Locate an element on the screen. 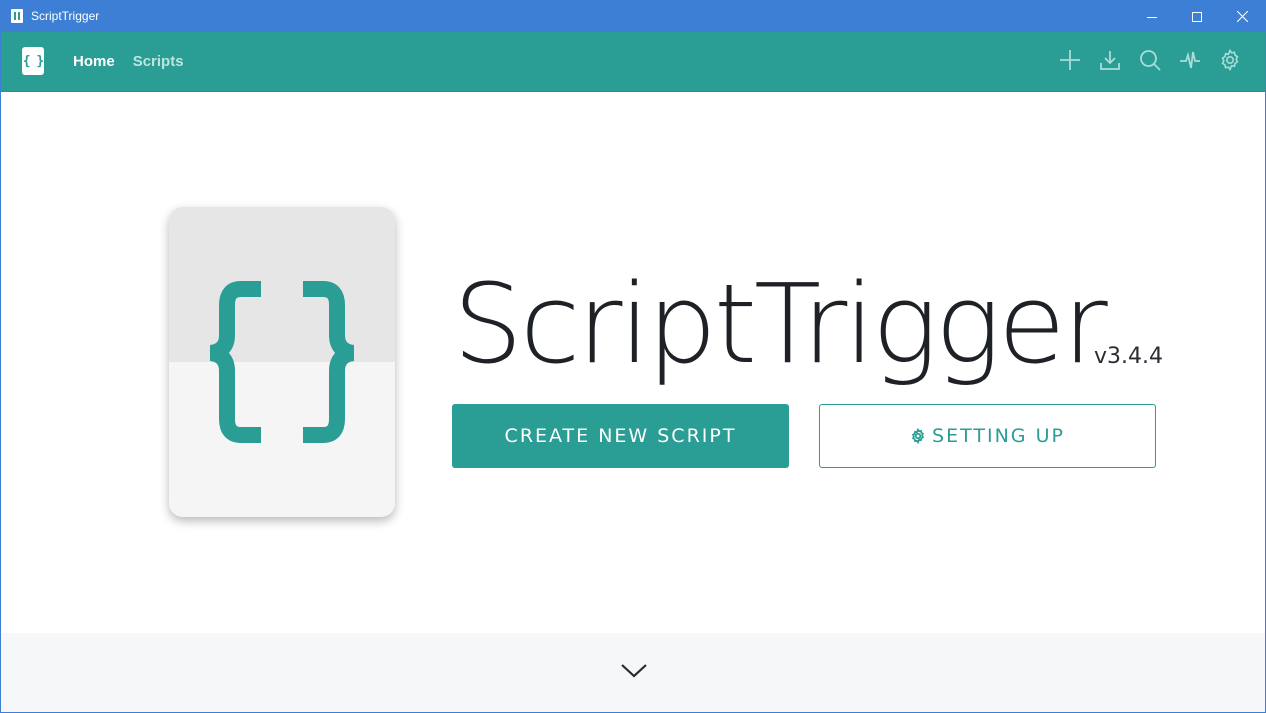  version-label: v3.4.4 is located at coordinates (1128, 356).